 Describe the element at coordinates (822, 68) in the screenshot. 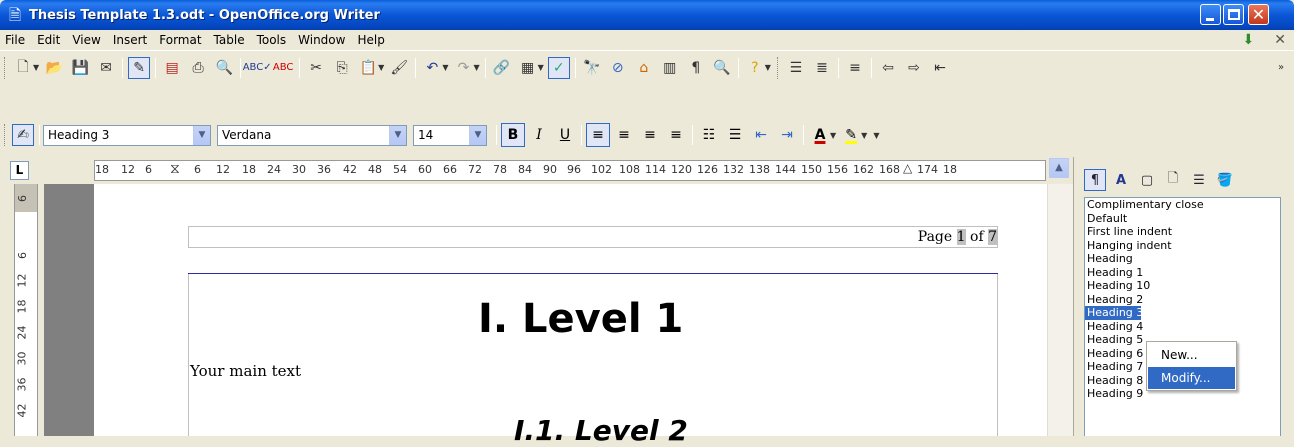

I see `numbering-on-icon: ≣` at that location.